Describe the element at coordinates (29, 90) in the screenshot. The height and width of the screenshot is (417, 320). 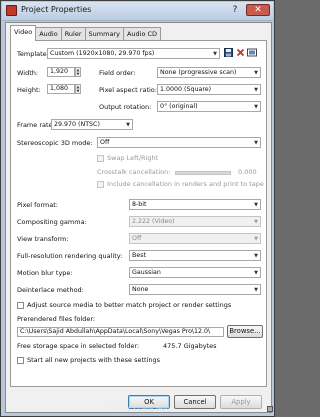
I see `height-label: Height:` at that location.